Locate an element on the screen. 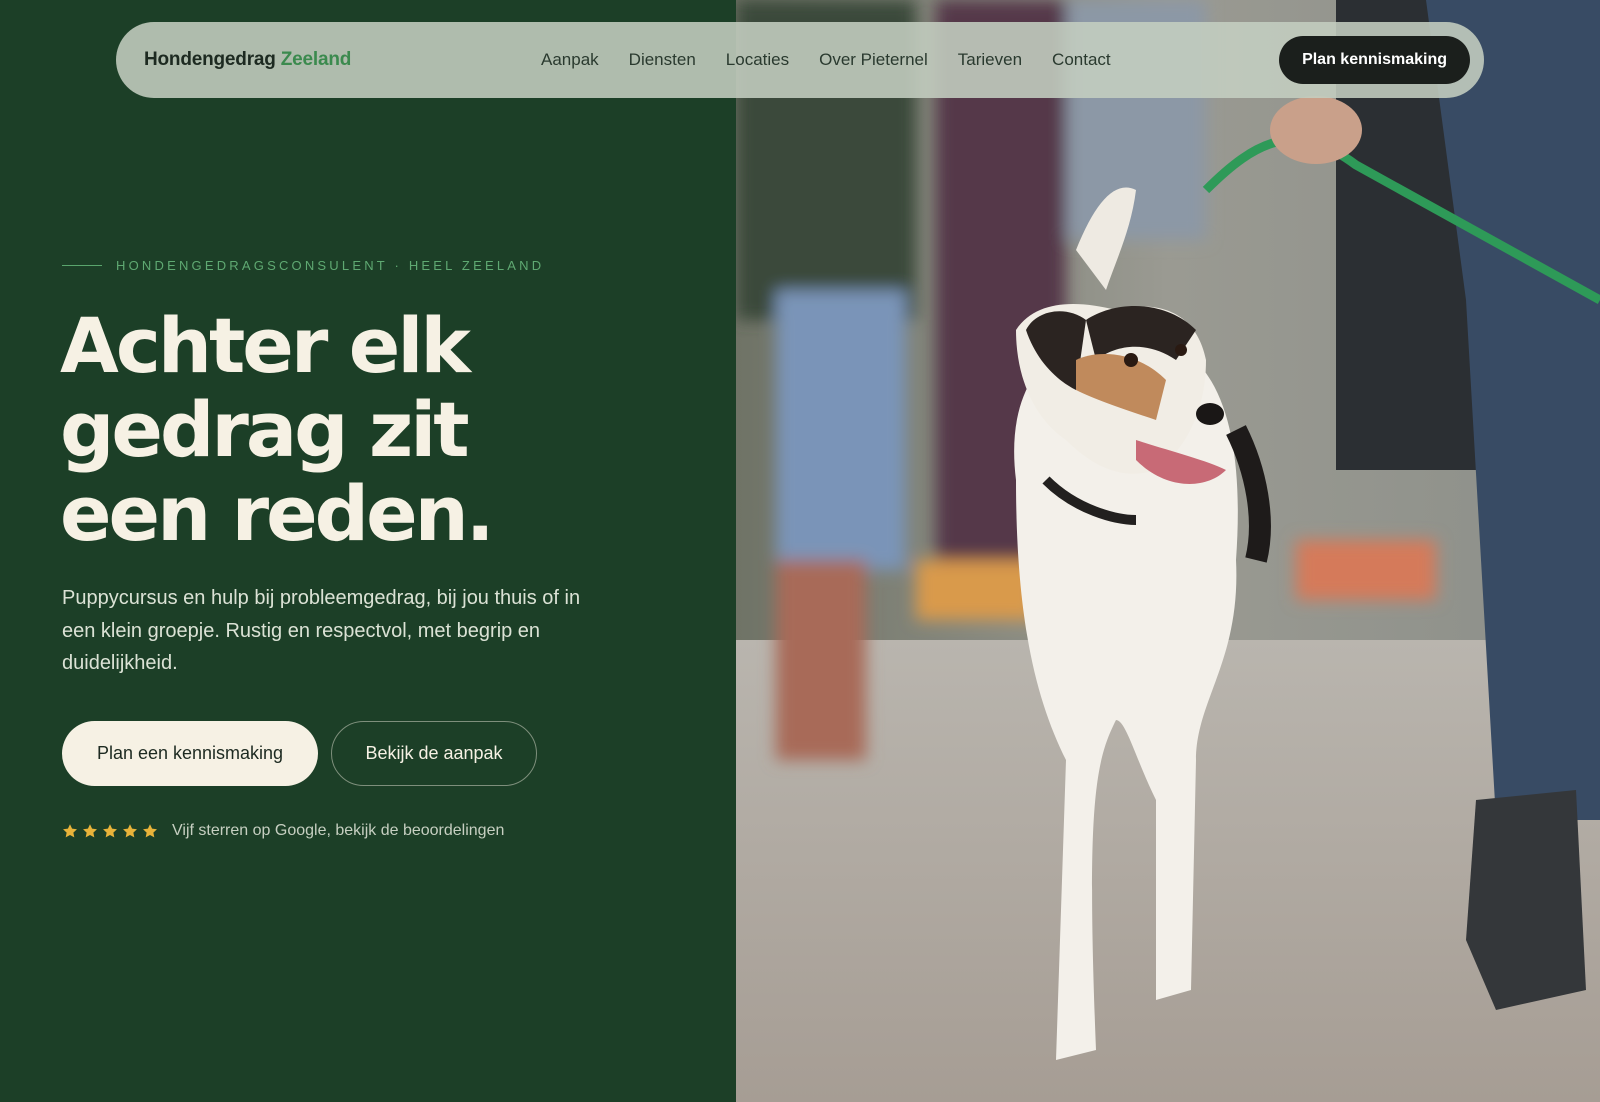 This screenshot has height=1102, width=1600. nav-link-tarieven: Tarieven is located at coordinates (990, 60).